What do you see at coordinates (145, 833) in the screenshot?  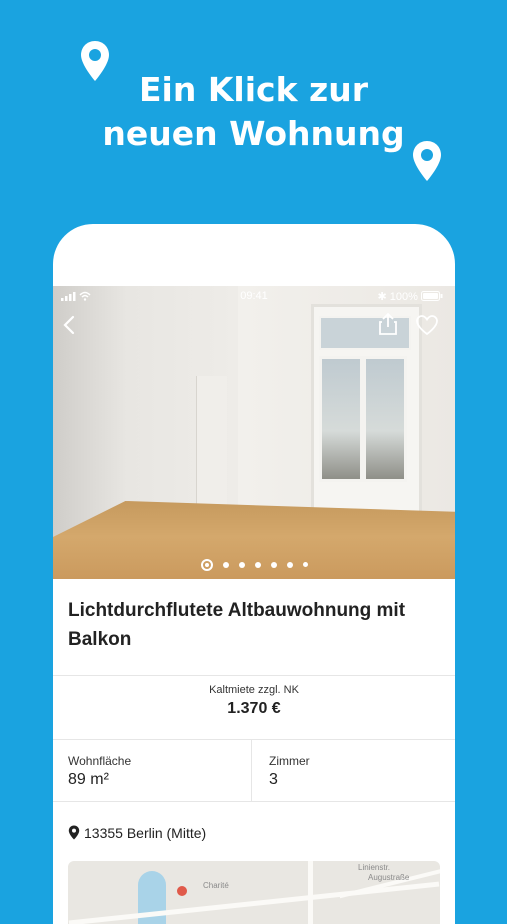 I see `location-text: 13355 Berlin (Mitte)` at bounding box center [145, 833].